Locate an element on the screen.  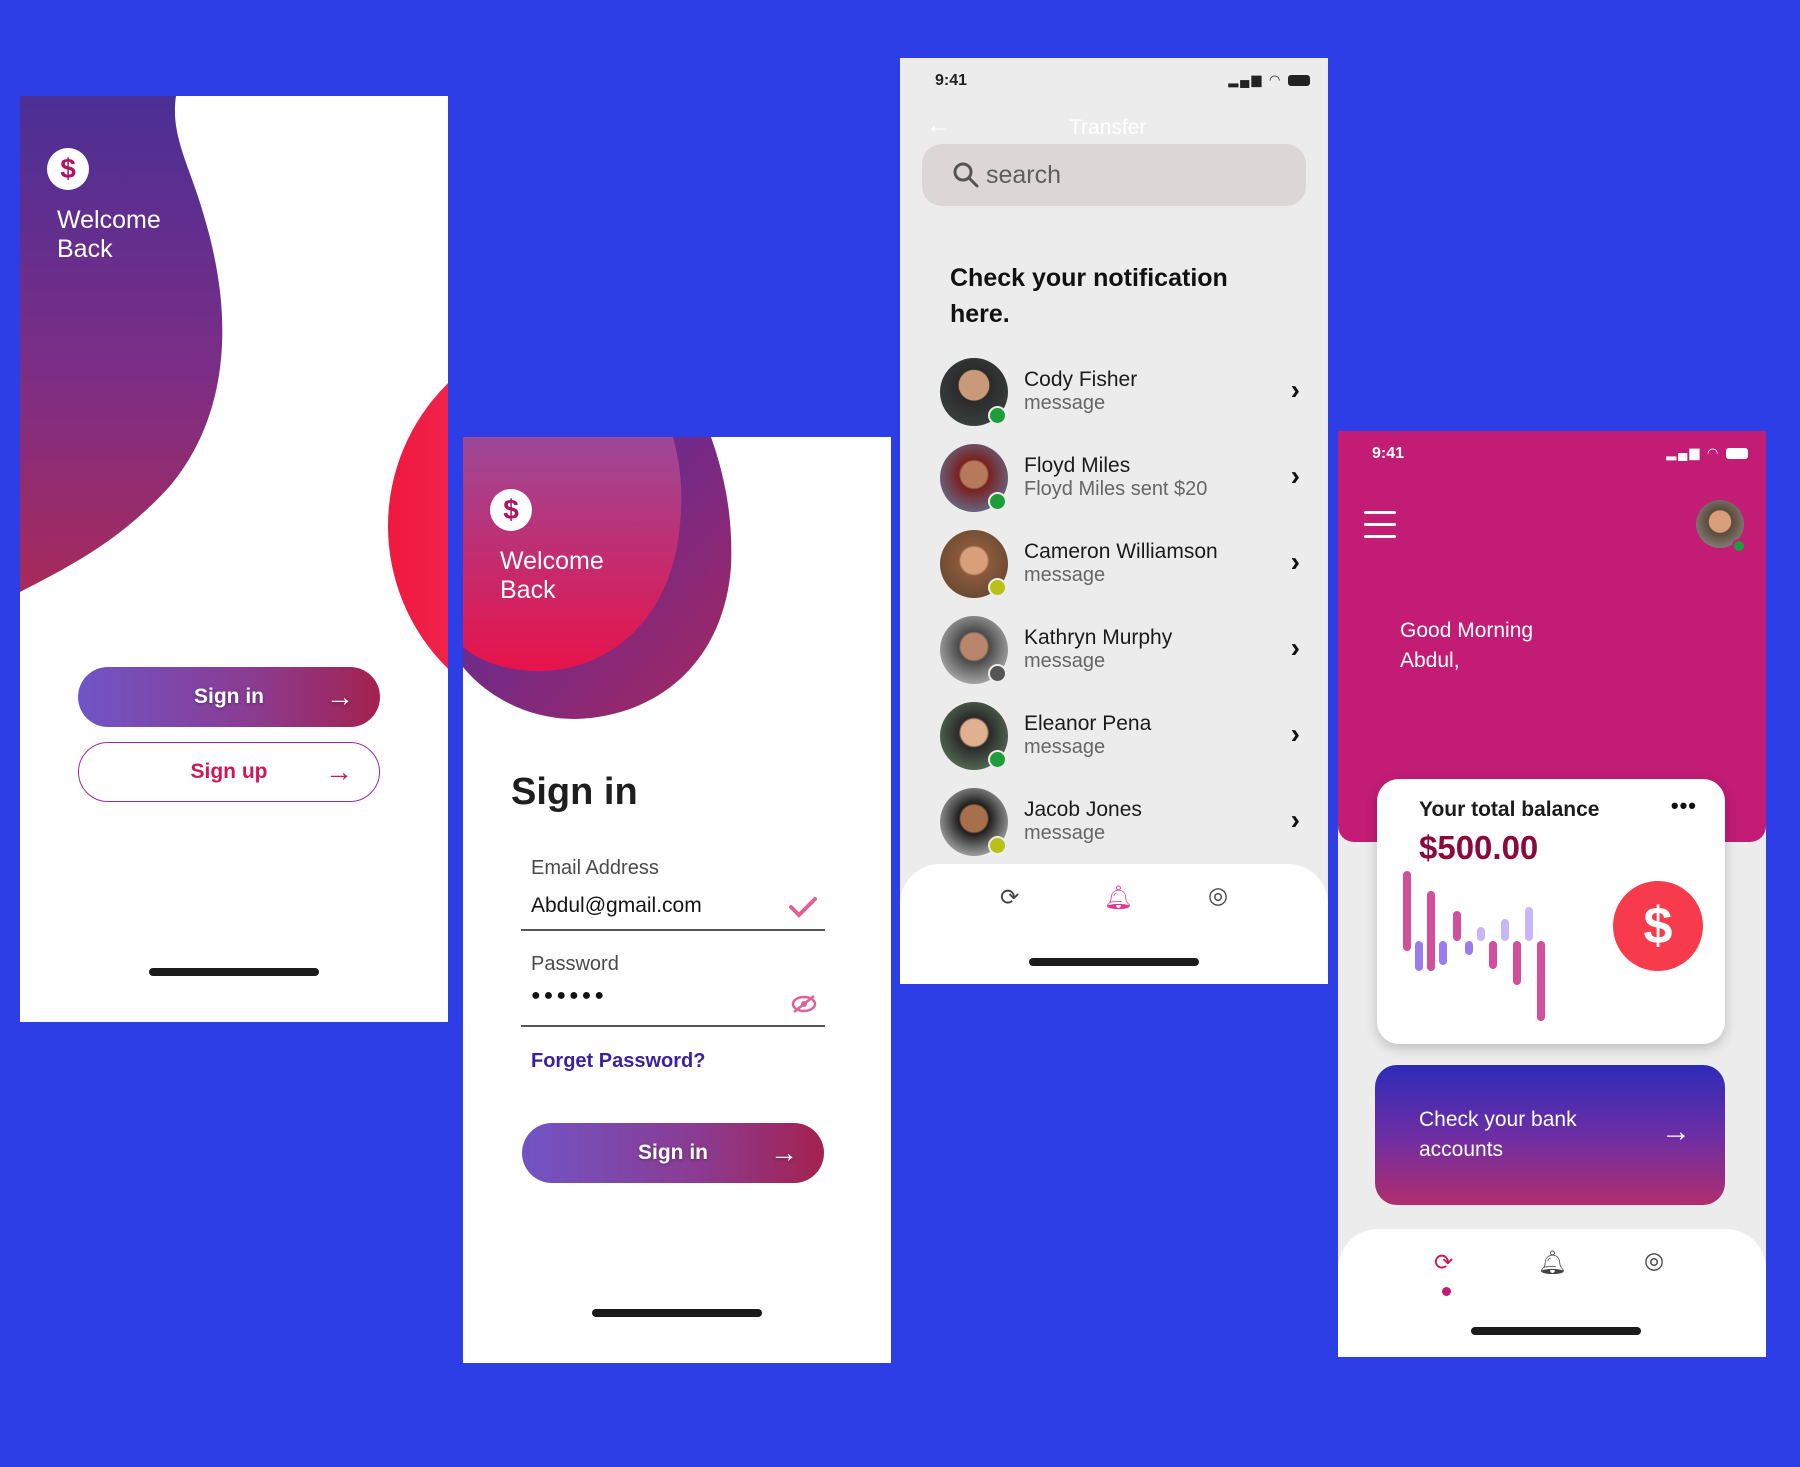
balance-label: Your total balance is located at coordinates (1509, 809).